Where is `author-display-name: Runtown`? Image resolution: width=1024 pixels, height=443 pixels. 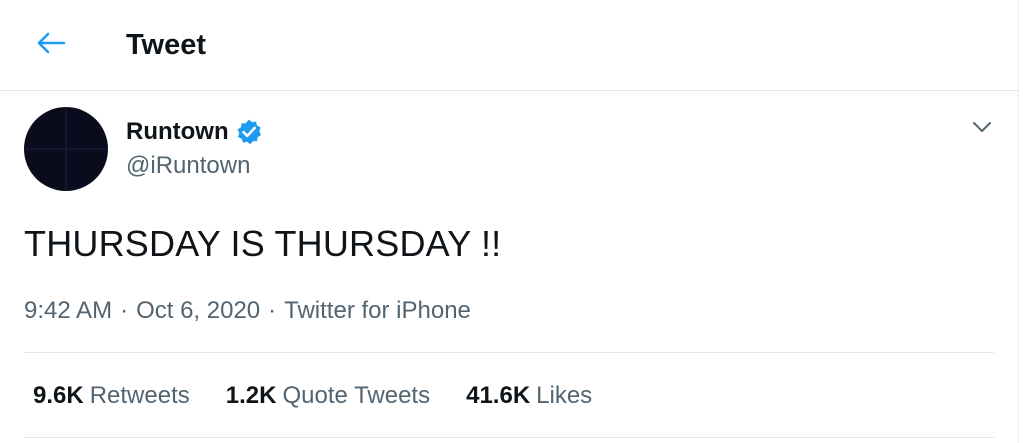 author-display-name: Runtown is located at coordinates (177, 132).